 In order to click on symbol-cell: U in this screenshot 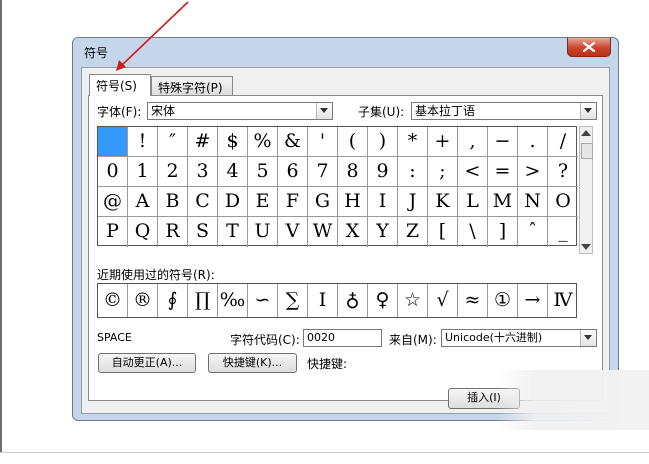, I will do `click(263, 232)`.